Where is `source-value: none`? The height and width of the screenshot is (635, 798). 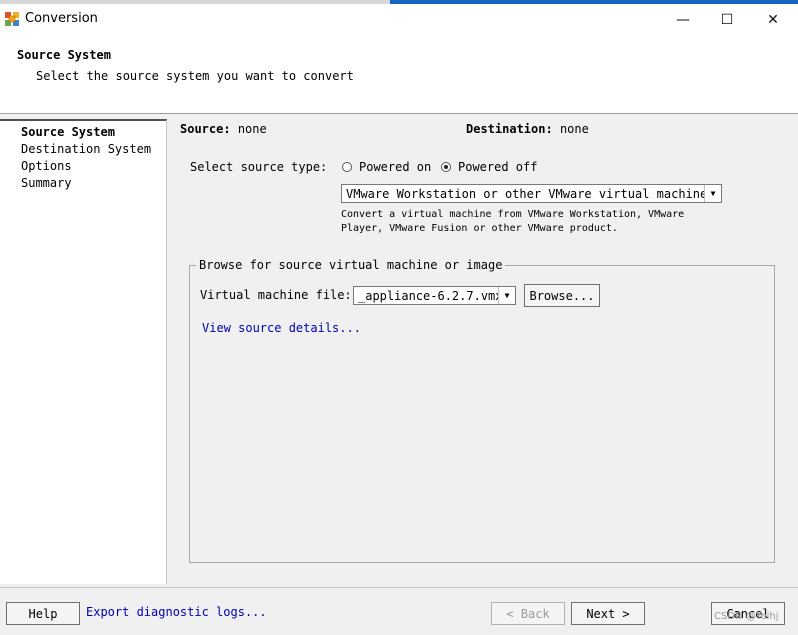
source-value: none is located at coordinates (252, 129).